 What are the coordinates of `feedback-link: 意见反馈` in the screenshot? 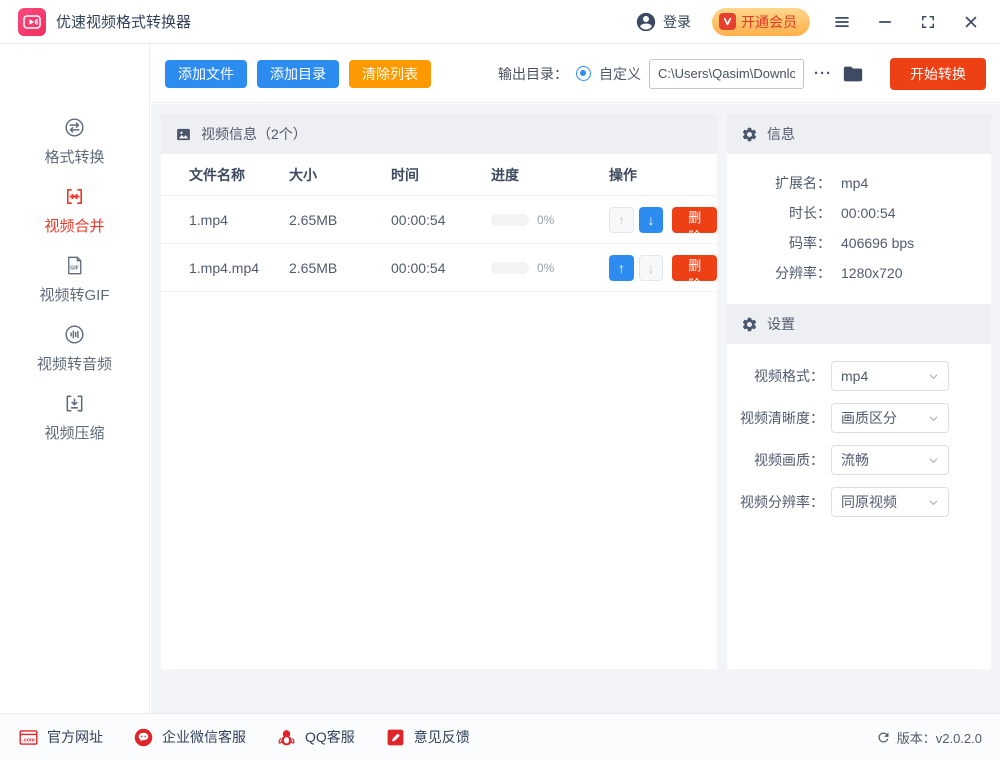 It's located at (427, 737).